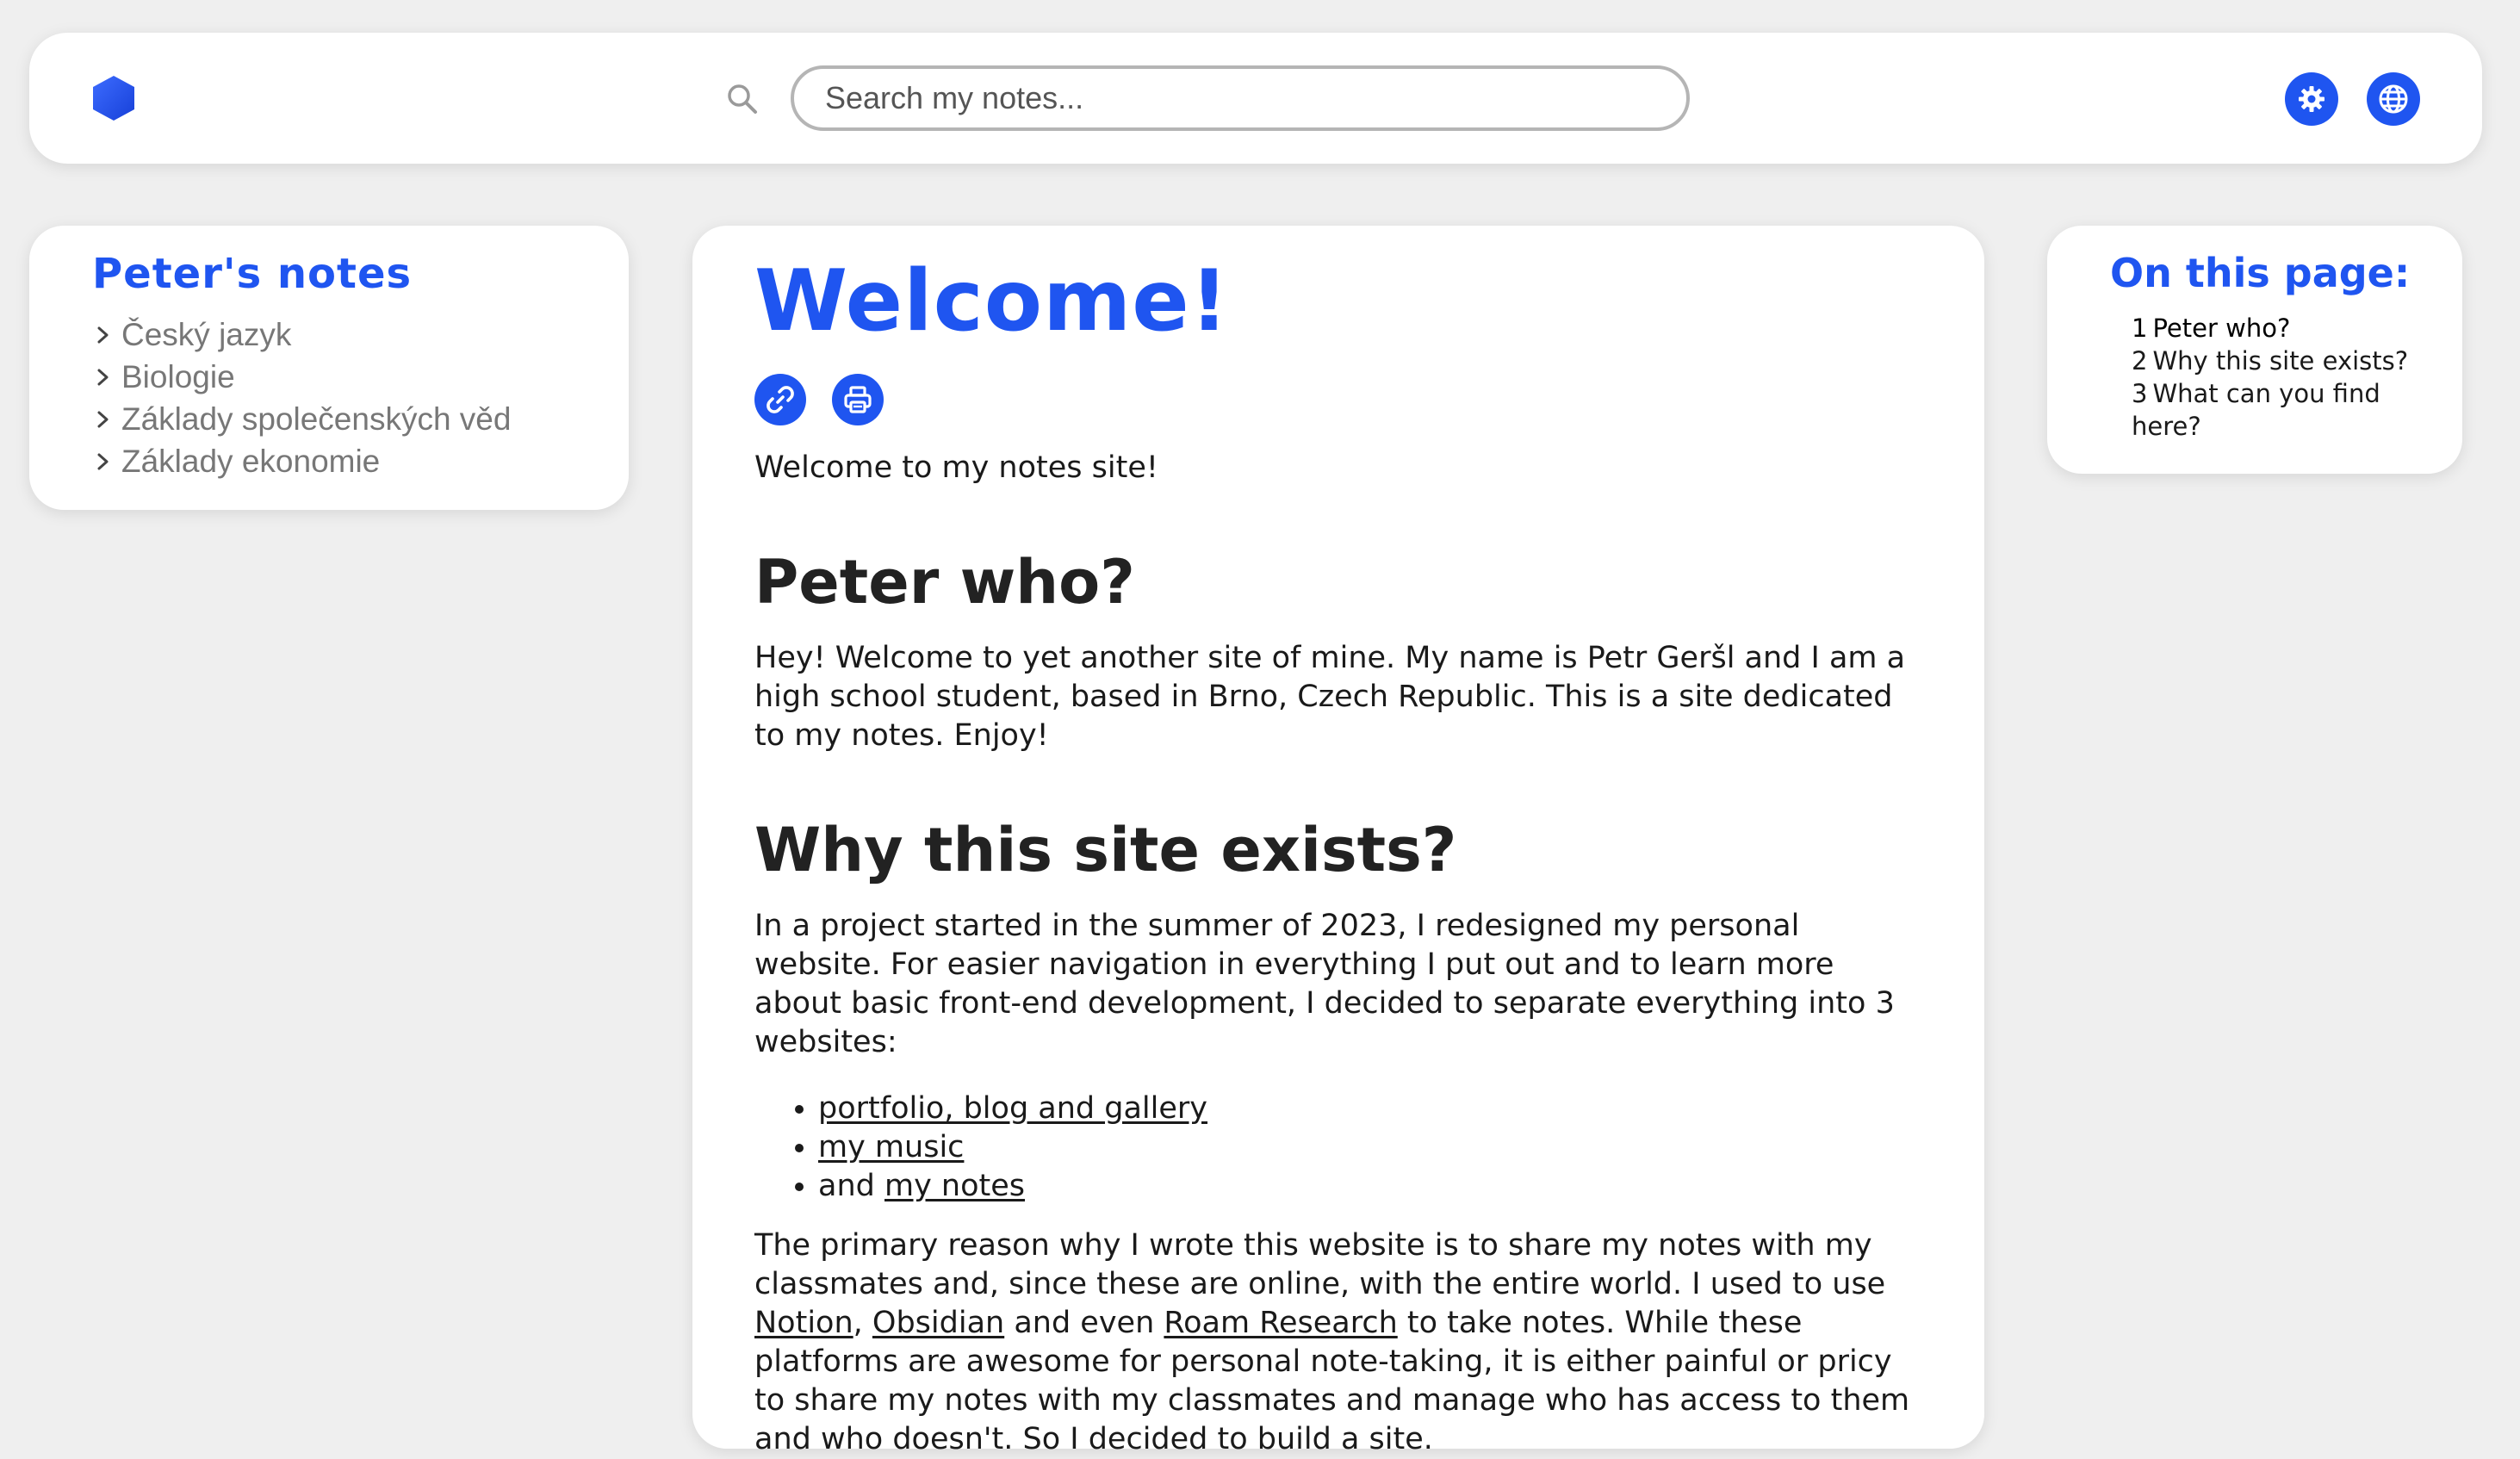  What do you see at coordinates (851, 1186) in the screenshot?
I see `list-item-prefix: and` at bounding box center [851, 1186].